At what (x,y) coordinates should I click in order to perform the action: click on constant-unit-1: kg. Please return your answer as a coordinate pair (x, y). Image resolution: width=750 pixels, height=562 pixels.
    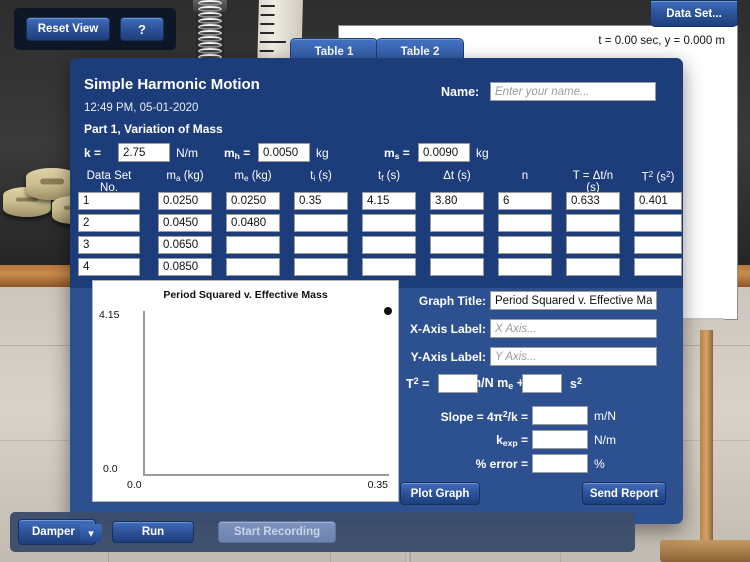
    Looking at the image, I should click on (322, 153).